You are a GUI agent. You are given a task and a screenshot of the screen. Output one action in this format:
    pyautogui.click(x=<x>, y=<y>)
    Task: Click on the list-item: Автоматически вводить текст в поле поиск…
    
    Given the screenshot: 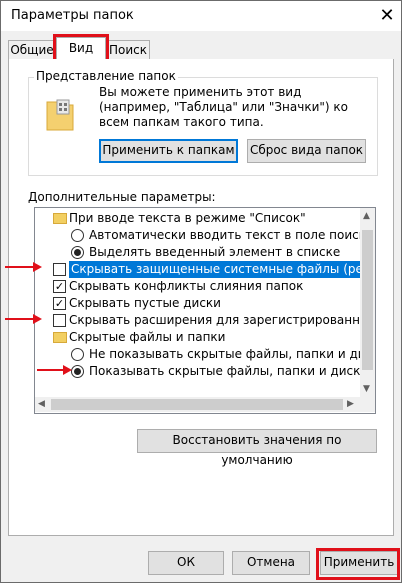 What is the action you would take?
    pyautogui.click(x=205, y=235)
    